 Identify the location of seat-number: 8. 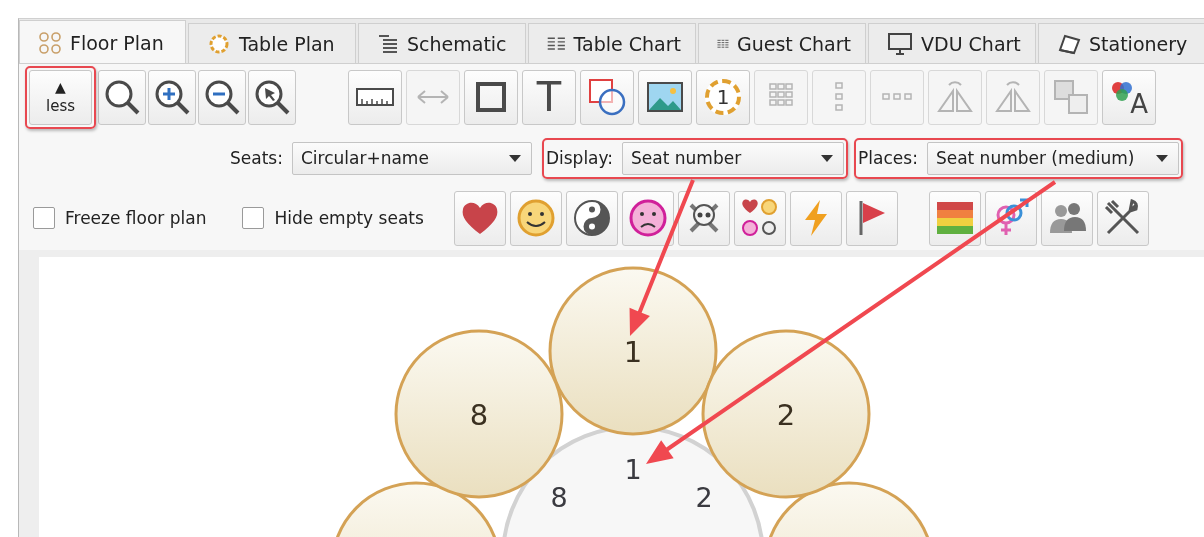
(479, 415).